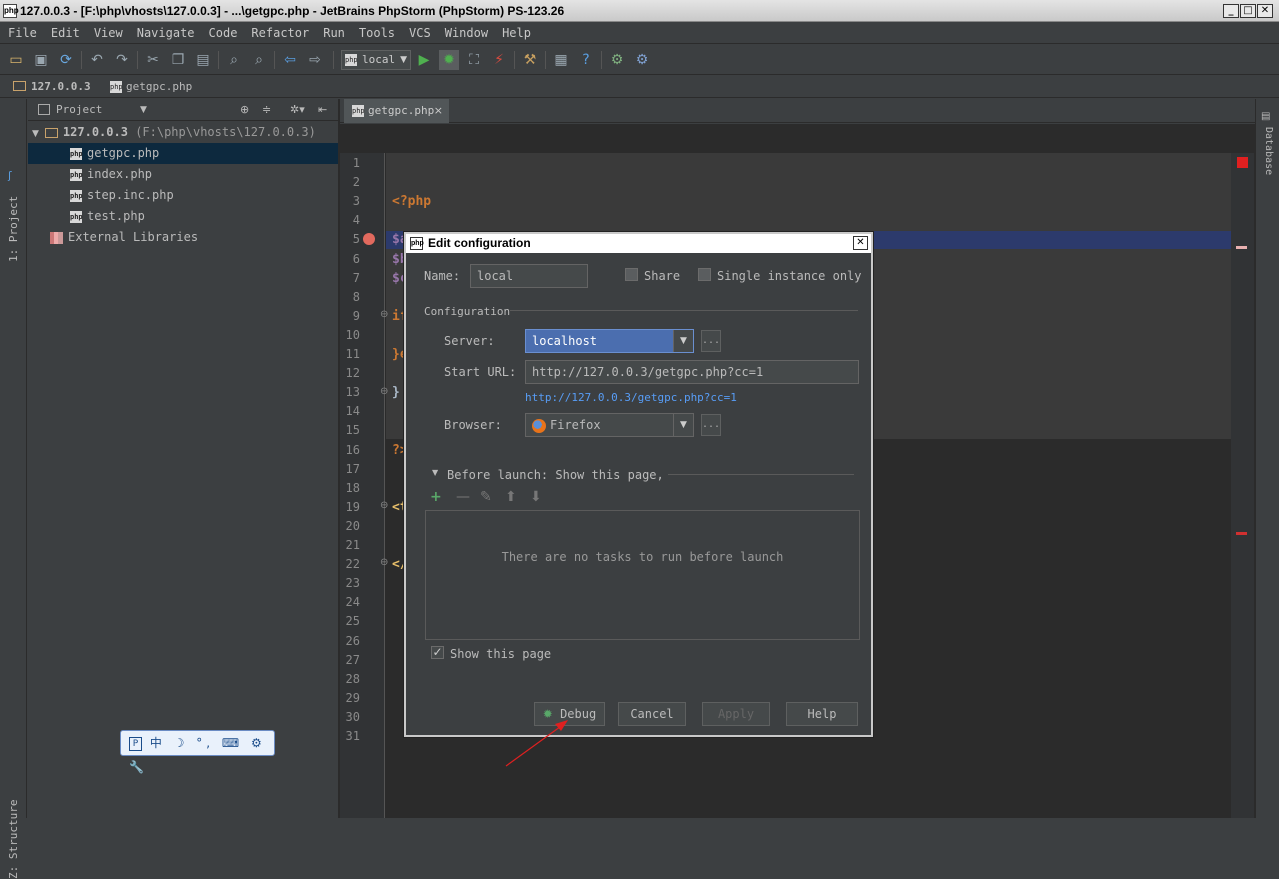 Image resolution: width=1279 pixels, height=879 pixels. Describe the element at coordinates (704, 274) in the screenshot. I see `single-instance-checkbox` at that location.